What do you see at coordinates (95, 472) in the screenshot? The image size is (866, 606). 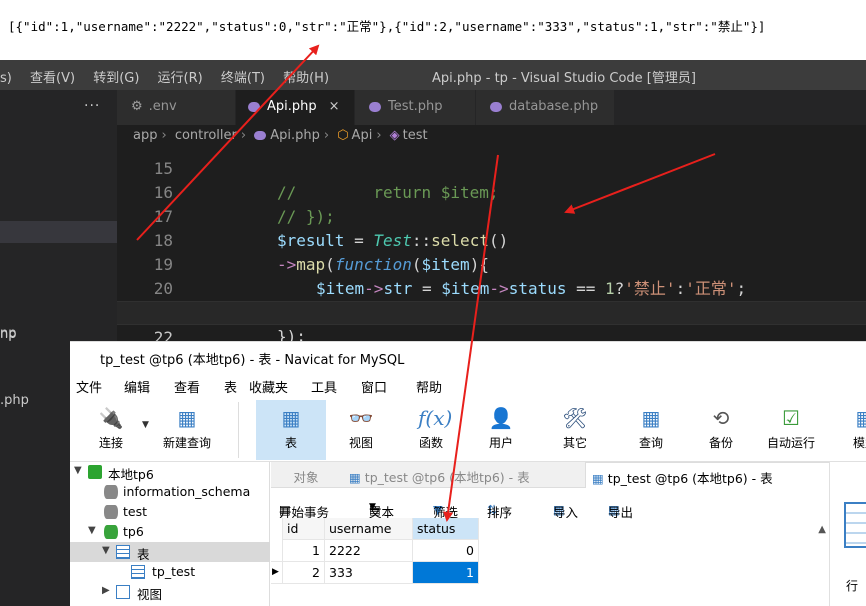 I see `connection-icon` at bounding box center [95, 472].